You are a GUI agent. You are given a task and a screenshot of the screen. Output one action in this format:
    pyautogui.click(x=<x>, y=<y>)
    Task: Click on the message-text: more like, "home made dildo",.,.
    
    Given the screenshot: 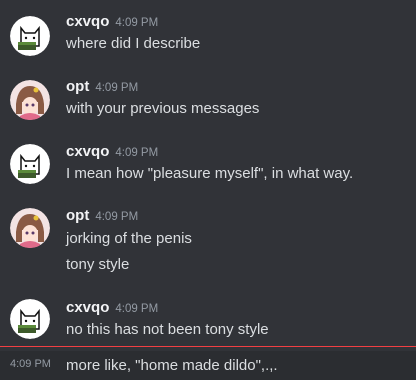 What is the action you would take?
    pyautogui.click(x=172, y=365)
    